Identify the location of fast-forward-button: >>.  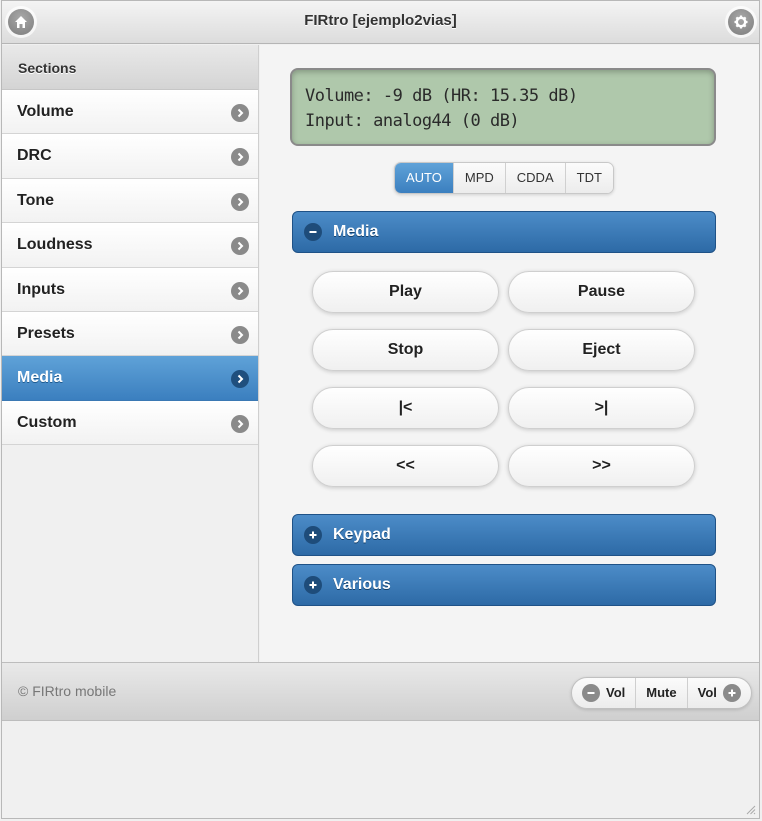
(601, 466).